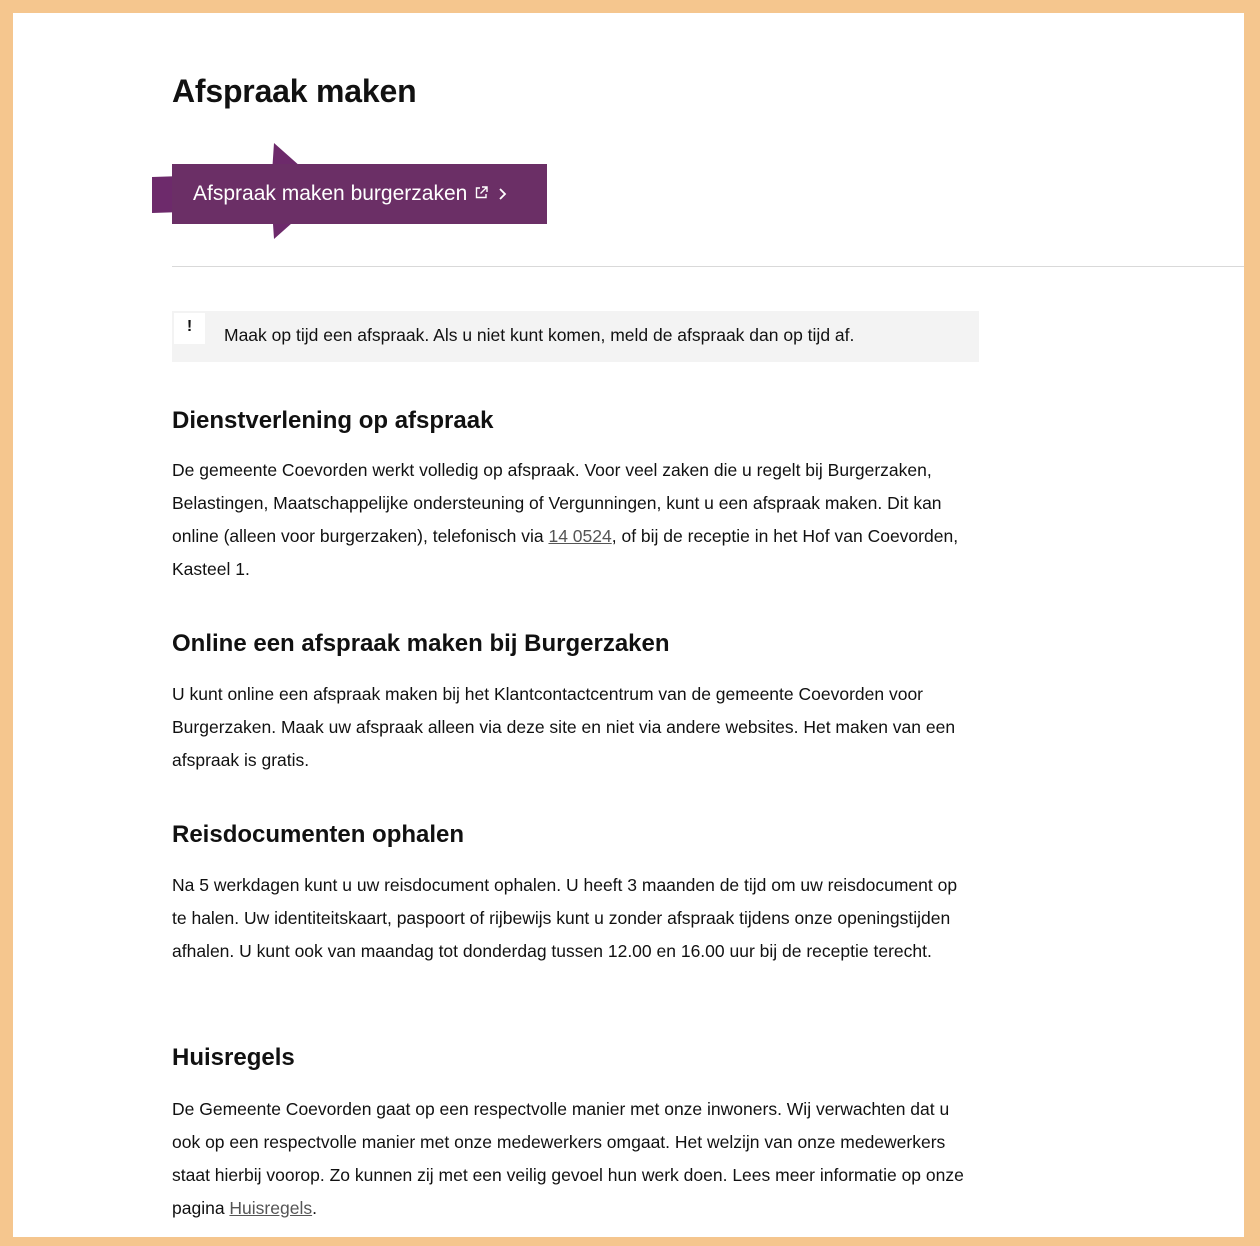 The height and width of the screenshot is (1246, 1260). What do you see at coordinates (579, 536) in the screenshot?
I see `phone-link: 14 0524` at bounding box center [579, 536].